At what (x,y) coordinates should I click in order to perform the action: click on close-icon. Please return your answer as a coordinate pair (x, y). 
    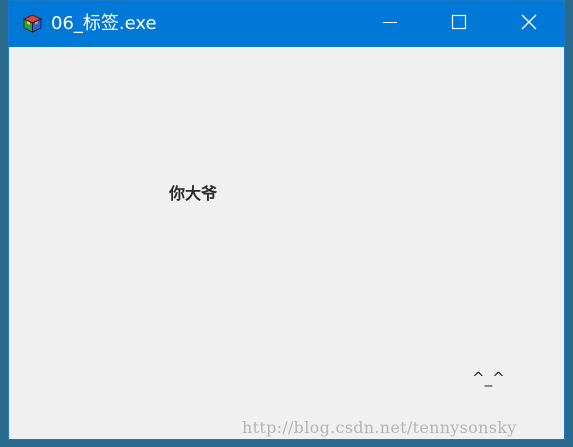
    Looking at the image, I should click on (529, 24).